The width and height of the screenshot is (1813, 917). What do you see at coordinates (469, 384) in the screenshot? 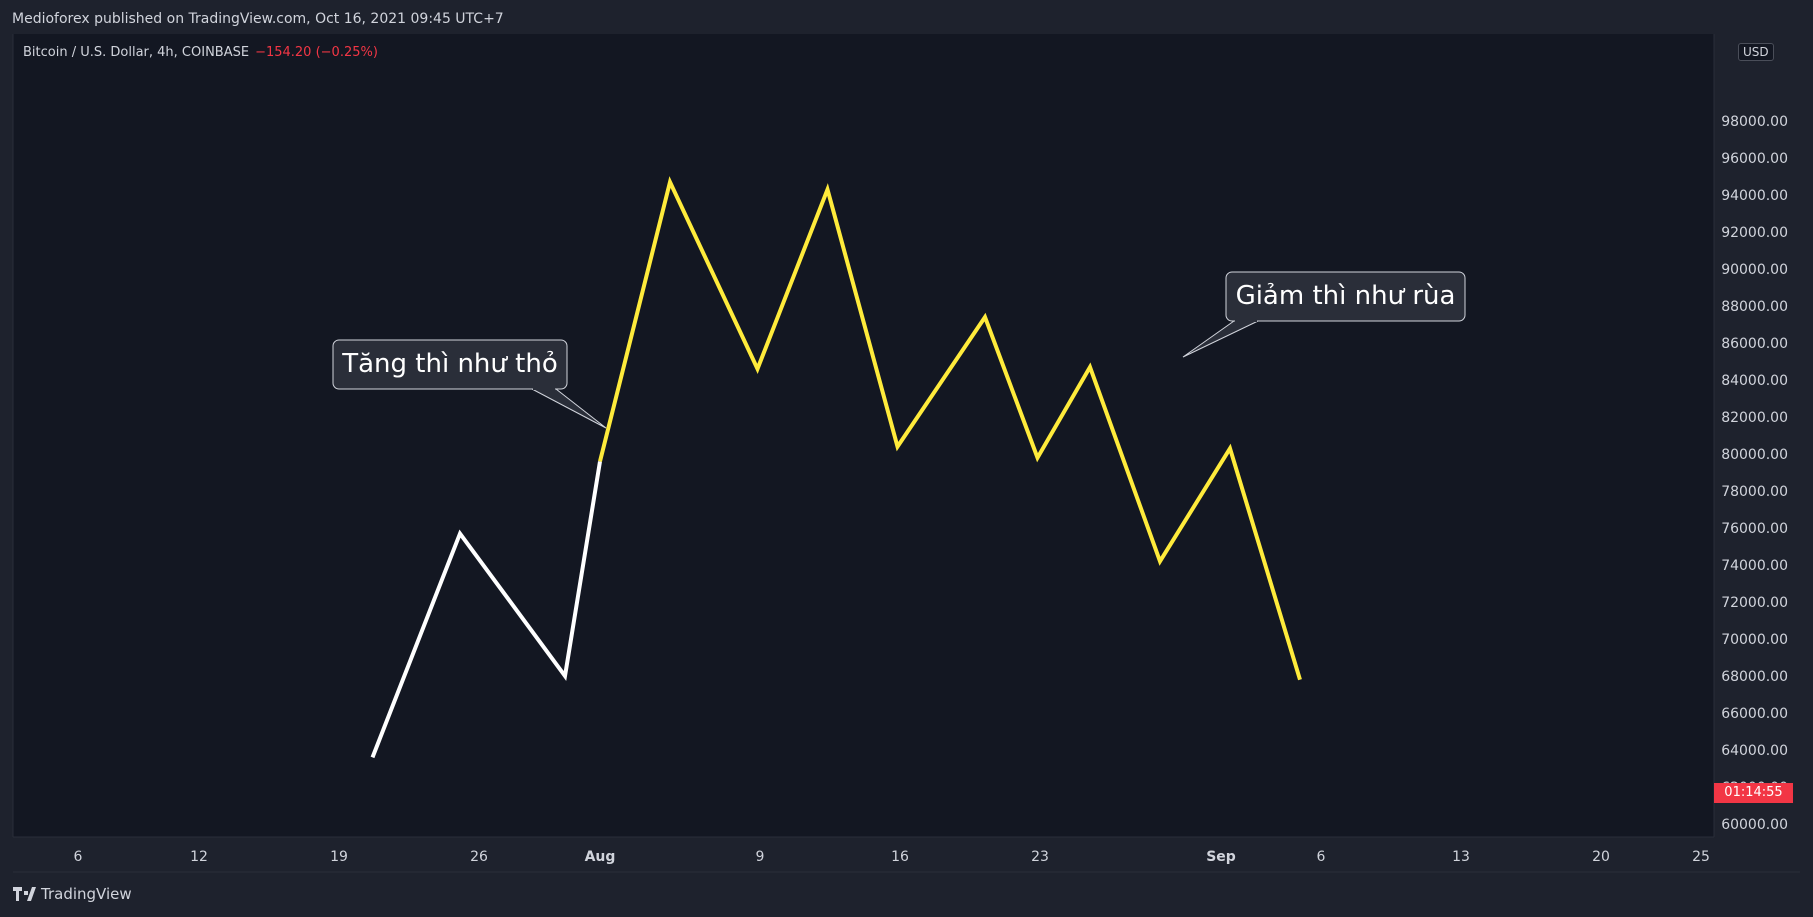
I see `callout-annotation: Tăng thì như thỏ` at bounding box center [469, 384].